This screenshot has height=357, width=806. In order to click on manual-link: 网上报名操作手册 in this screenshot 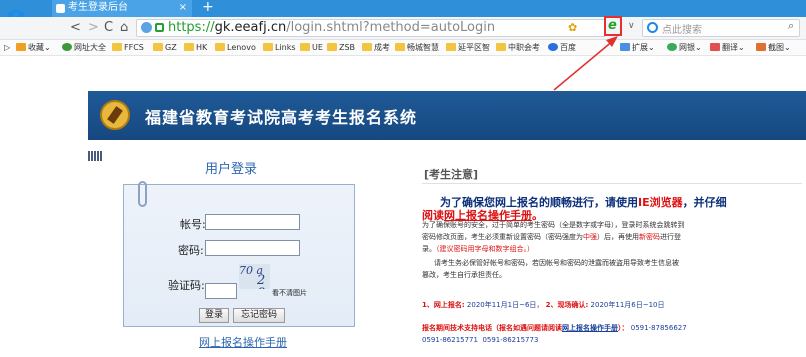, I will do `click(243, 342)`.